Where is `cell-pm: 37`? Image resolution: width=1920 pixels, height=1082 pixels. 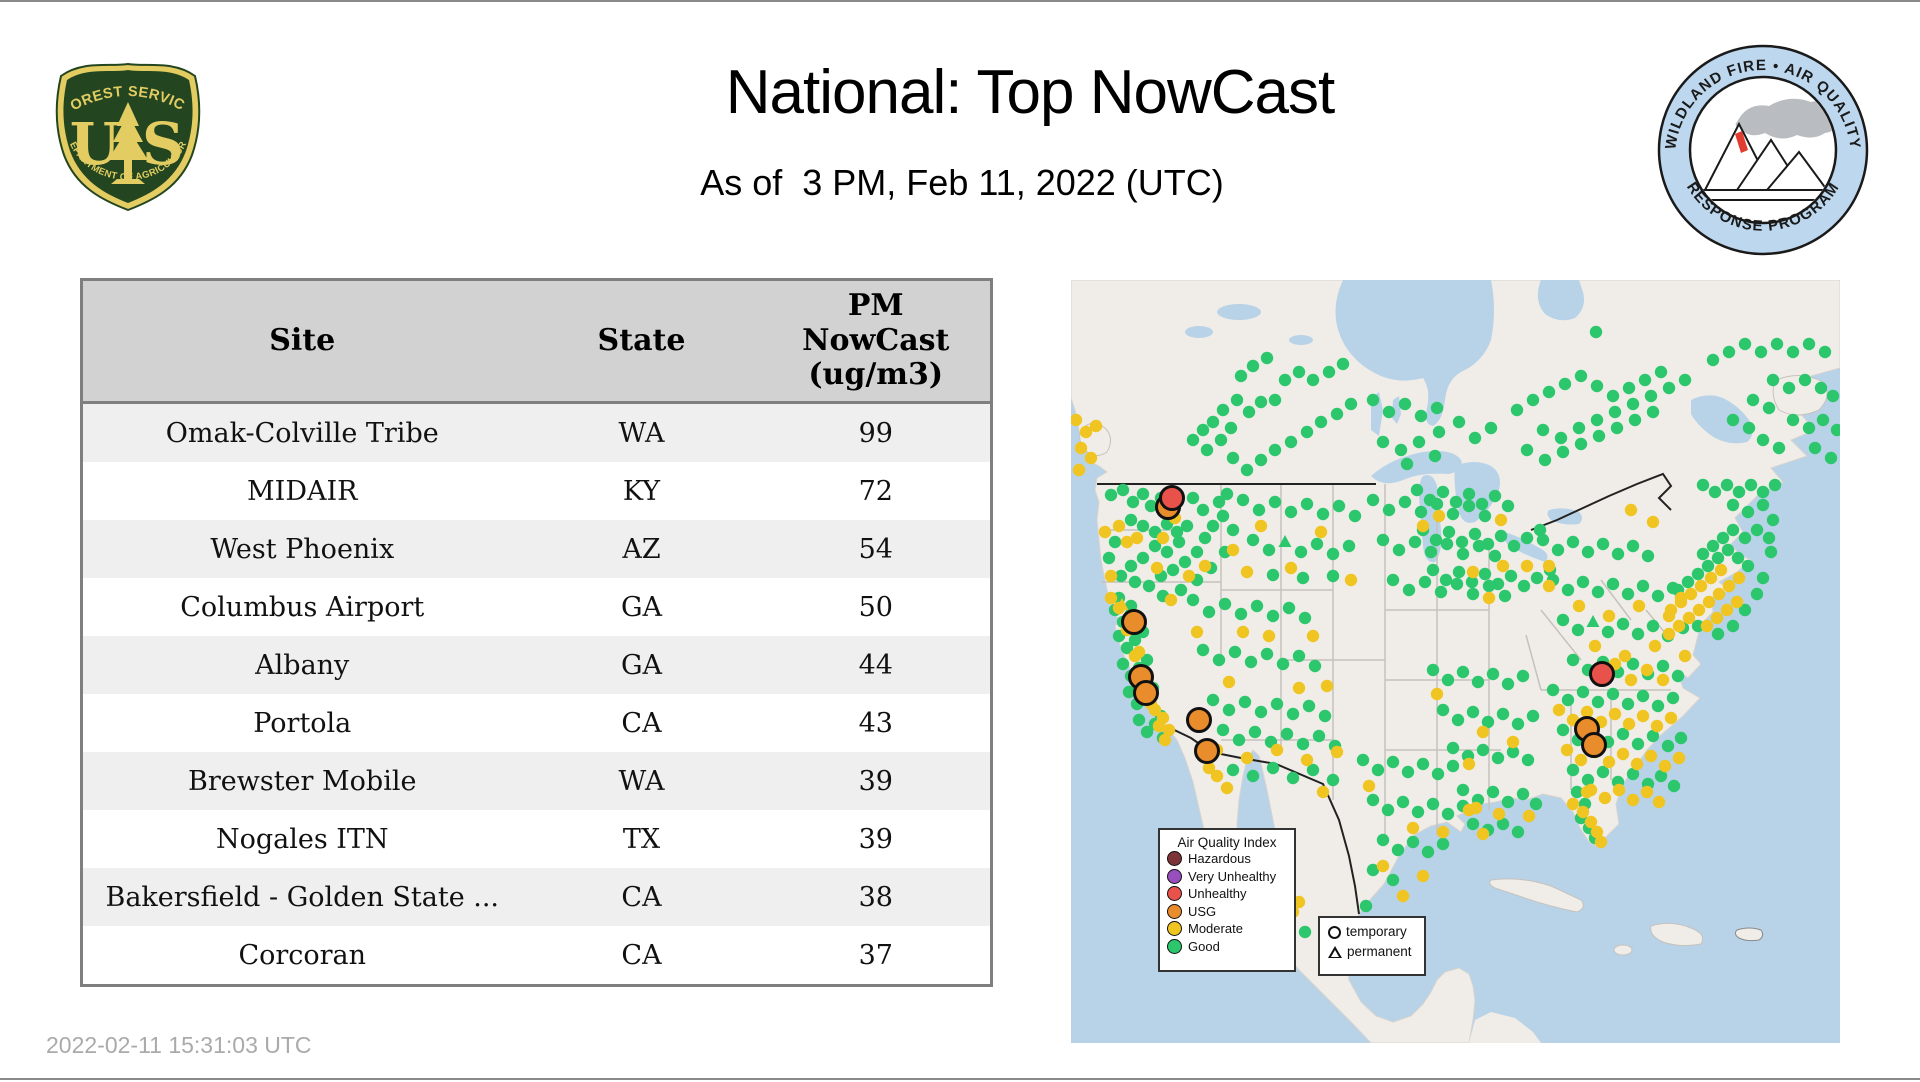 cell-pm: 37 is located at coordinates (875, 955).